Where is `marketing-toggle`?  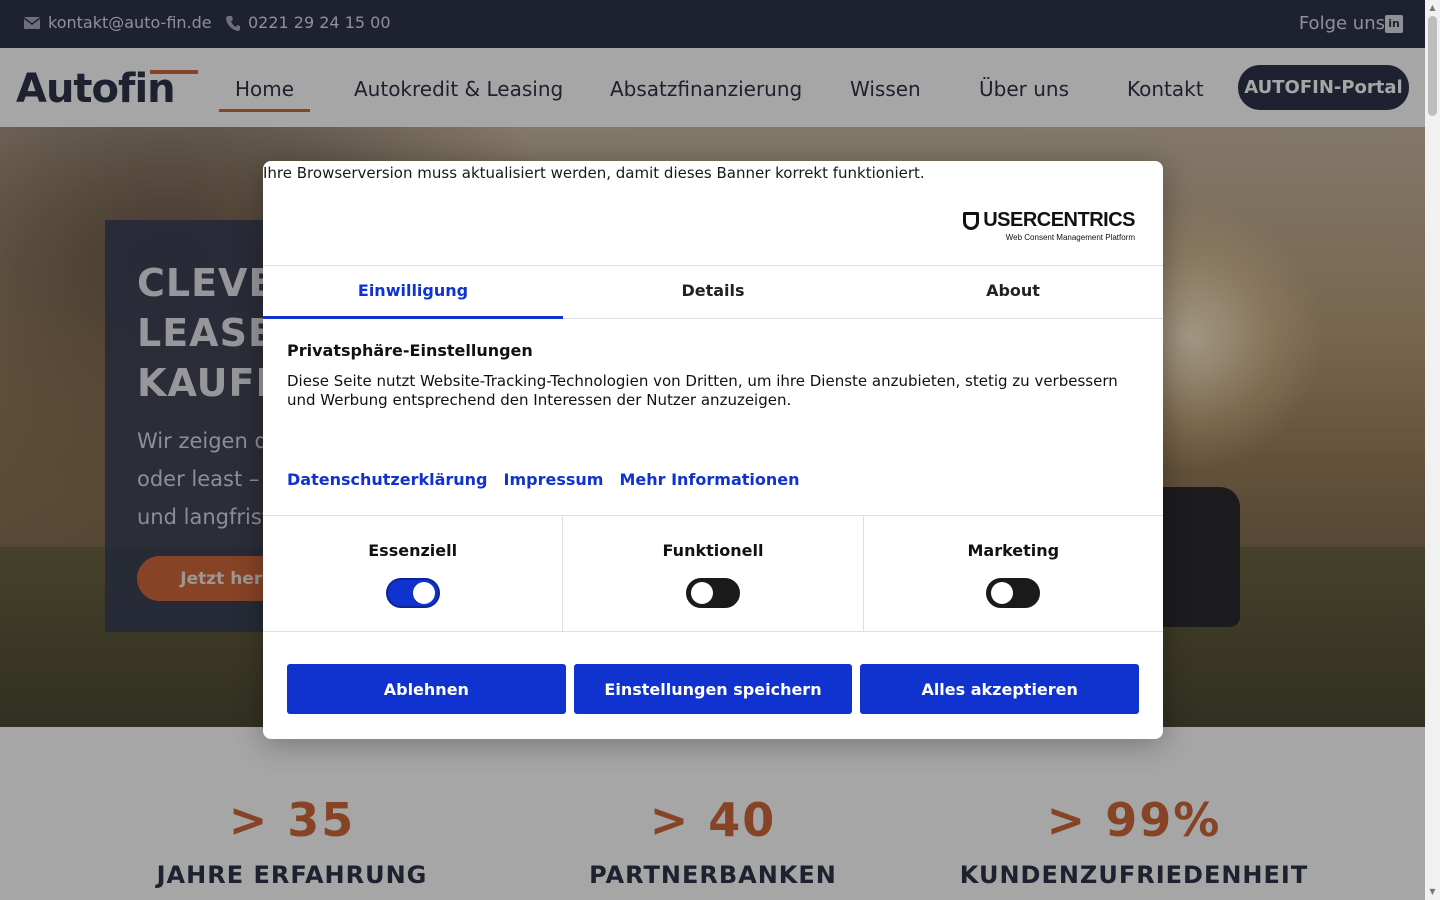
marketing-toggle is located at coordinates (1013, 593).